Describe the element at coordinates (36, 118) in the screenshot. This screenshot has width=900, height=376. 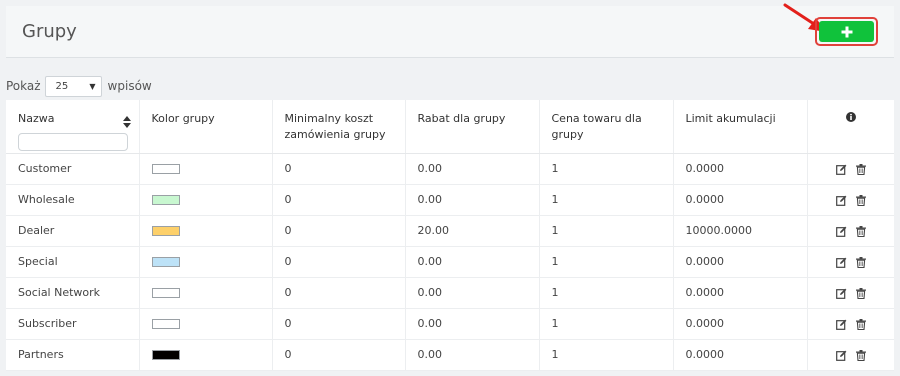
I see `column-header-label: Nazwa` at that location.